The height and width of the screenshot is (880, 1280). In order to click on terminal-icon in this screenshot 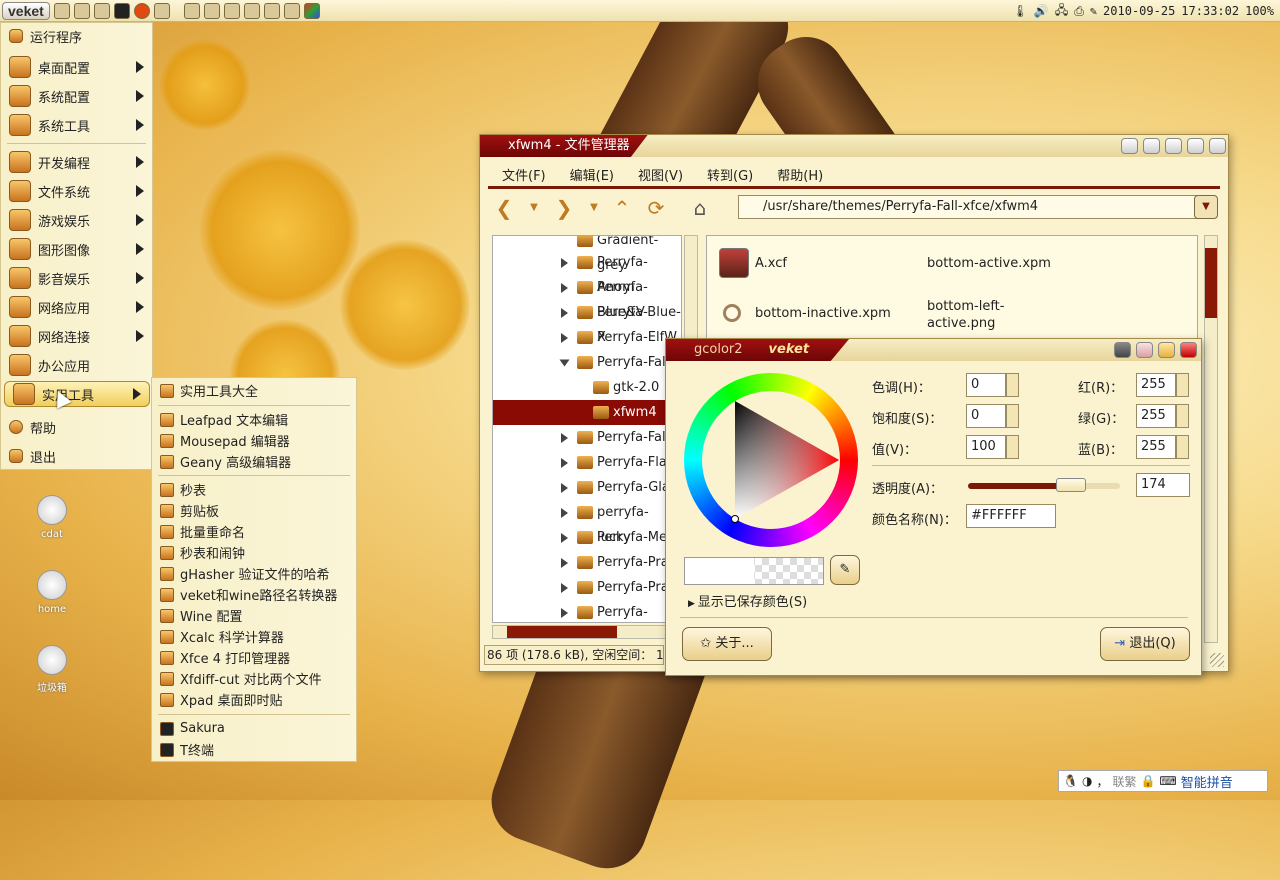, I will do `click(121, 10)`.